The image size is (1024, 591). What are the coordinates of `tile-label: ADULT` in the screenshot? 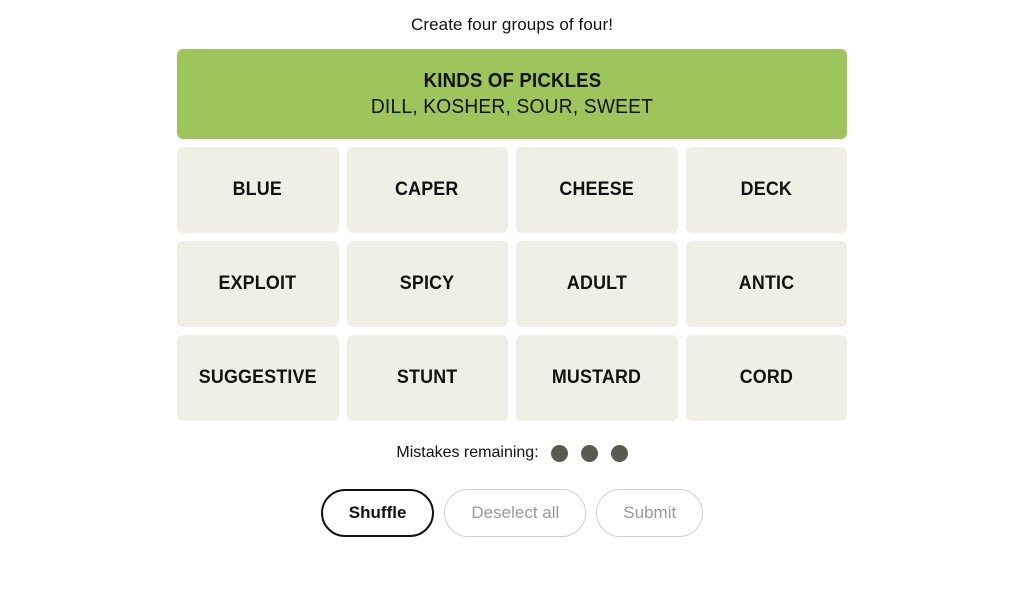 It's located at (596, 283).